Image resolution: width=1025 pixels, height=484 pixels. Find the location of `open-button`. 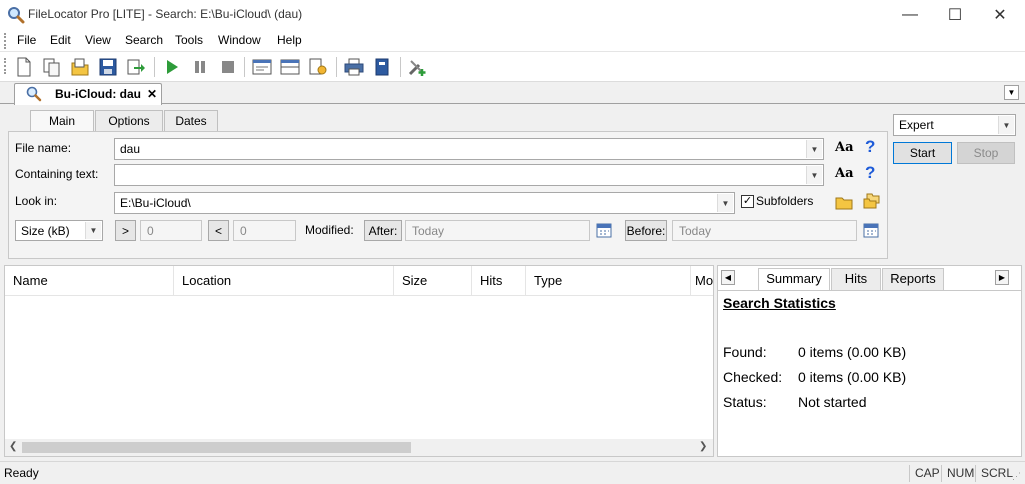

open-button is located at coordinates (80, 67).